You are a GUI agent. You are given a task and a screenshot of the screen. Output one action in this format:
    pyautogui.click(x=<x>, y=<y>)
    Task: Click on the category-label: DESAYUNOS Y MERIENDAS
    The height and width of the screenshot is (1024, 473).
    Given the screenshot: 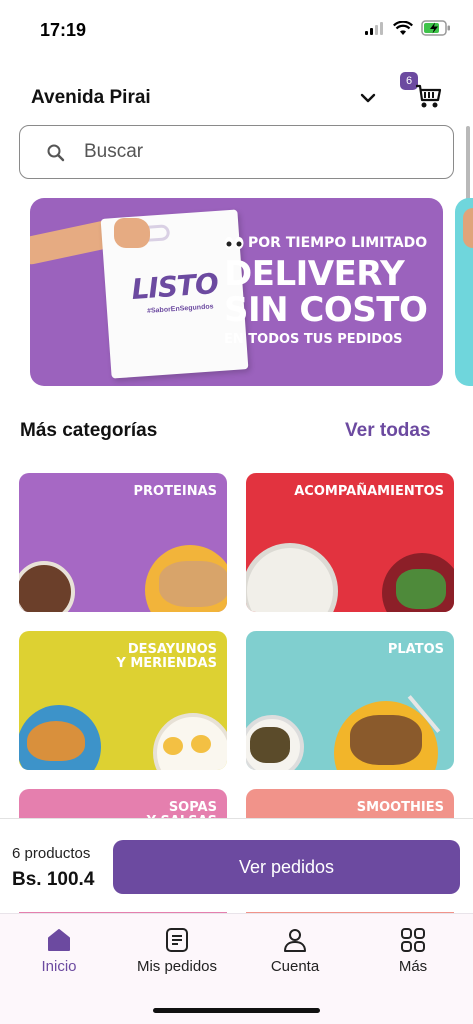 What is the action you would take?
    pyautogui.click(x=166, y=656)
    